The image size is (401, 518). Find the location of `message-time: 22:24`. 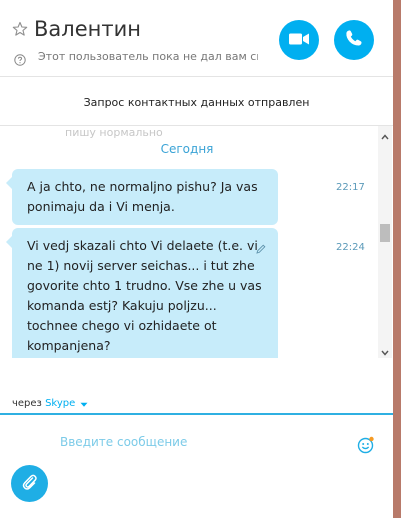

message-time: 22:24 is located at coordinates (350, 247).